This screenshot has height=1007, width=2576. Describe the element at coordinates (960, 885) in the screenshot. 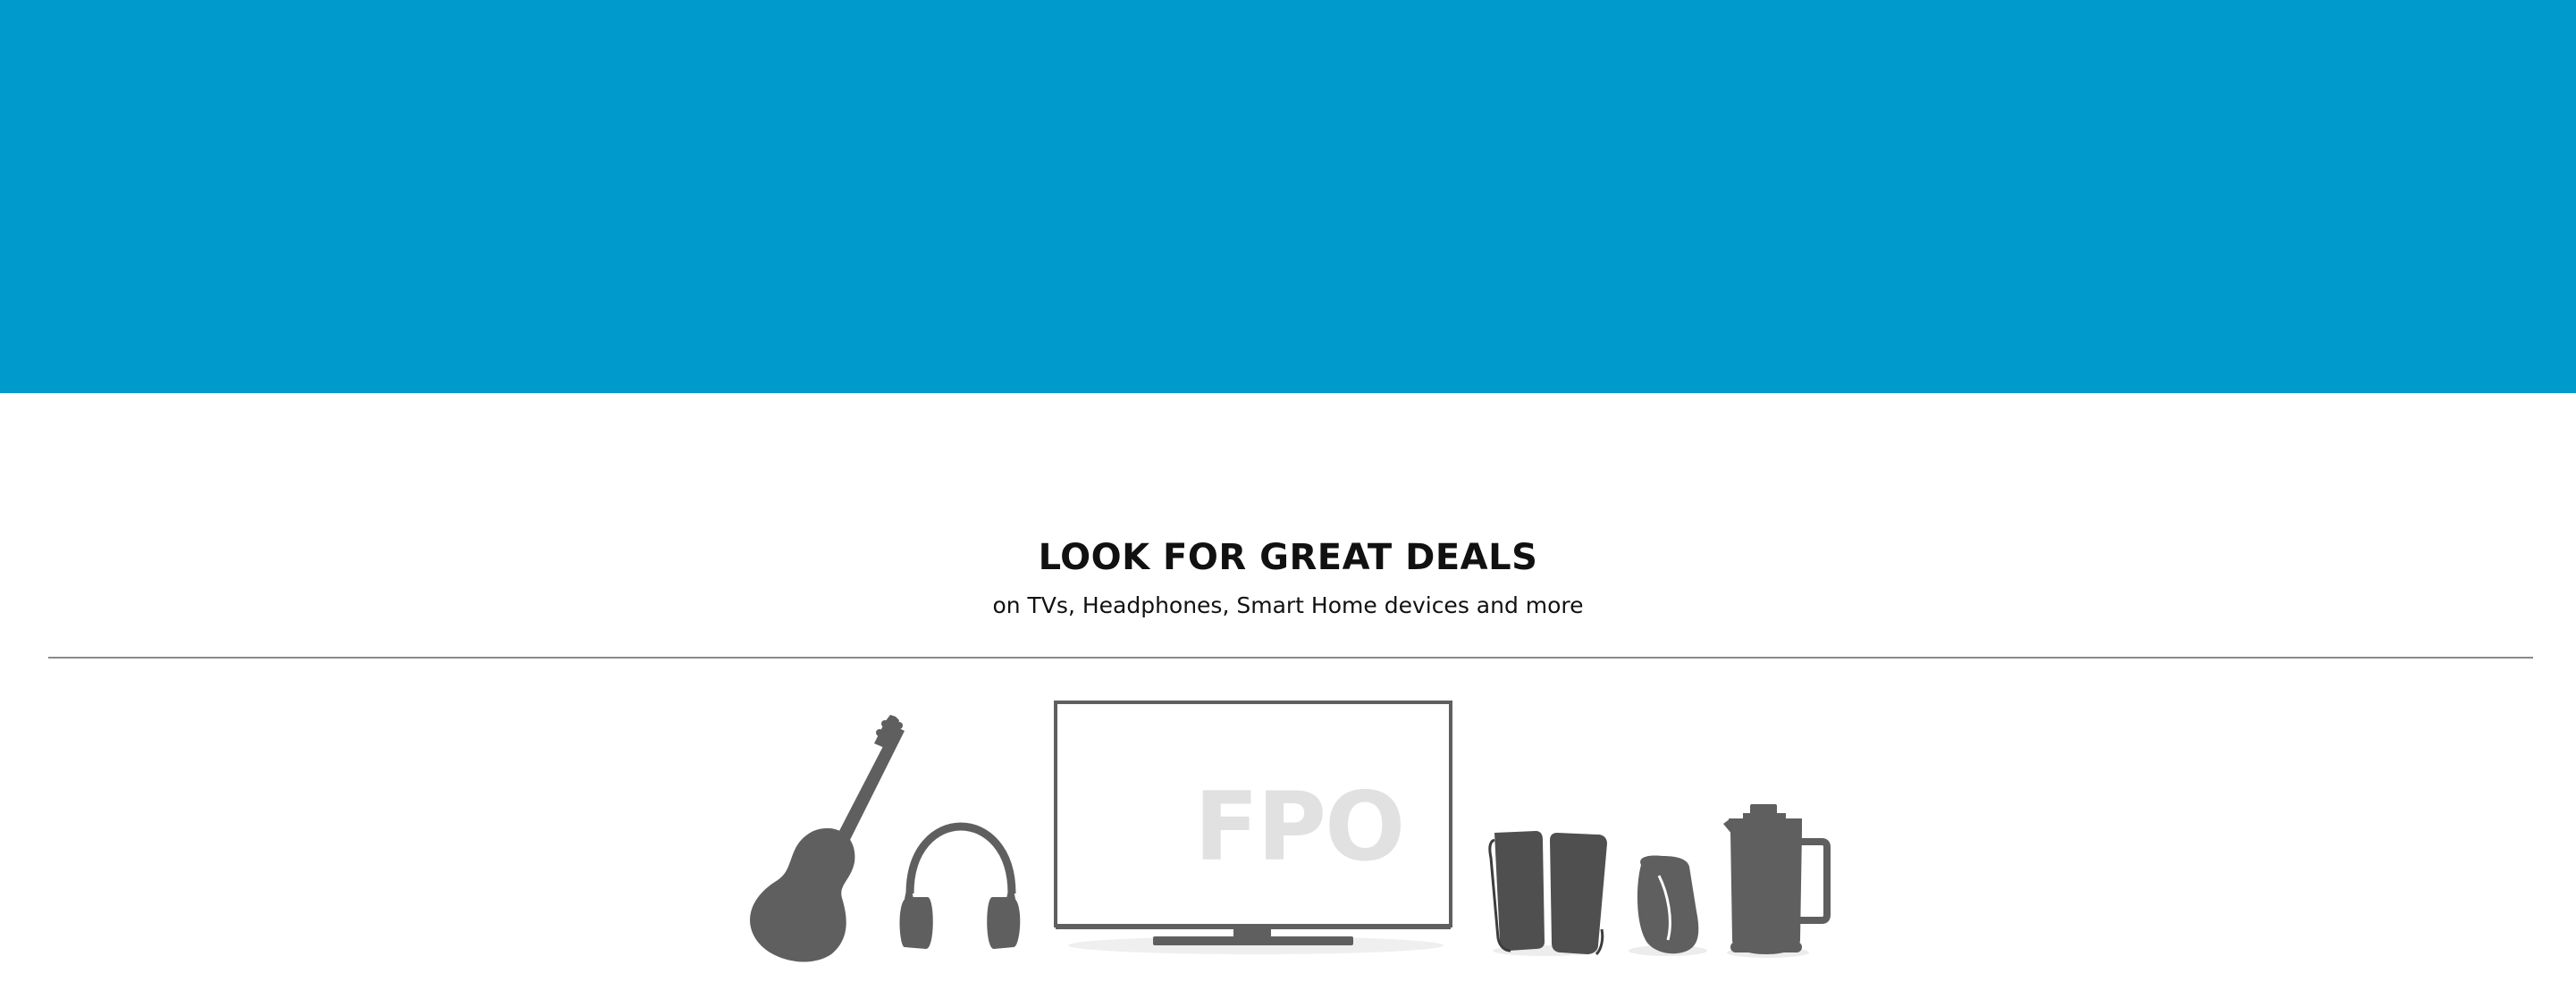

I see `headphones-icon` at that location.